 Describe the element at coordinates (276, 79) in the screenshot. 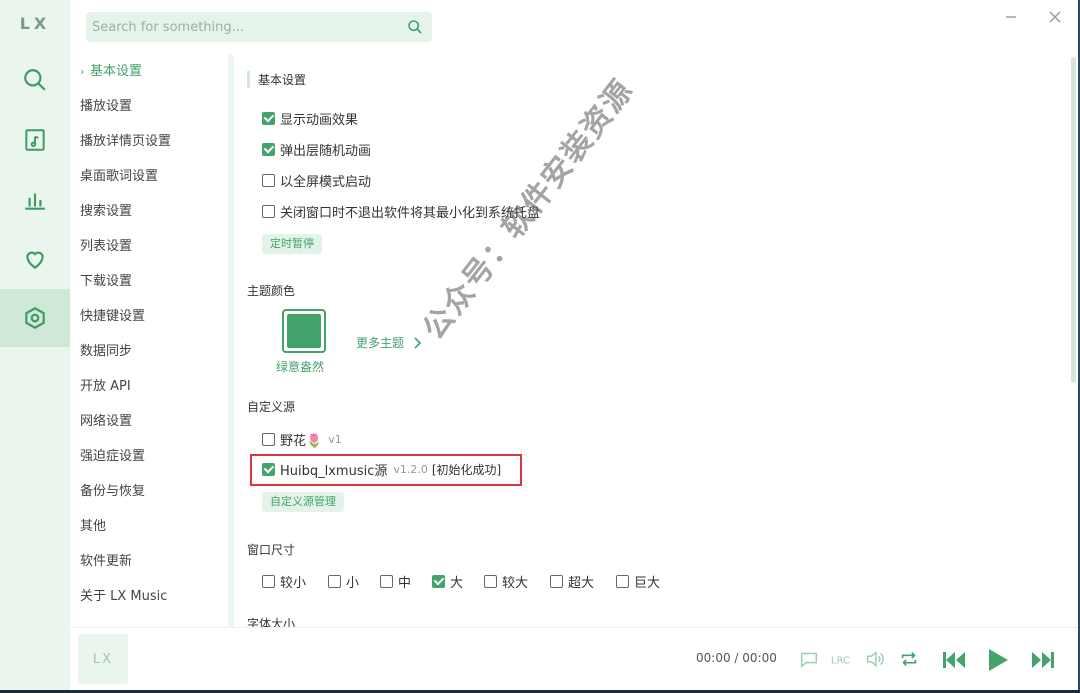

I see `section-title-basic: 基本设置` at that location.